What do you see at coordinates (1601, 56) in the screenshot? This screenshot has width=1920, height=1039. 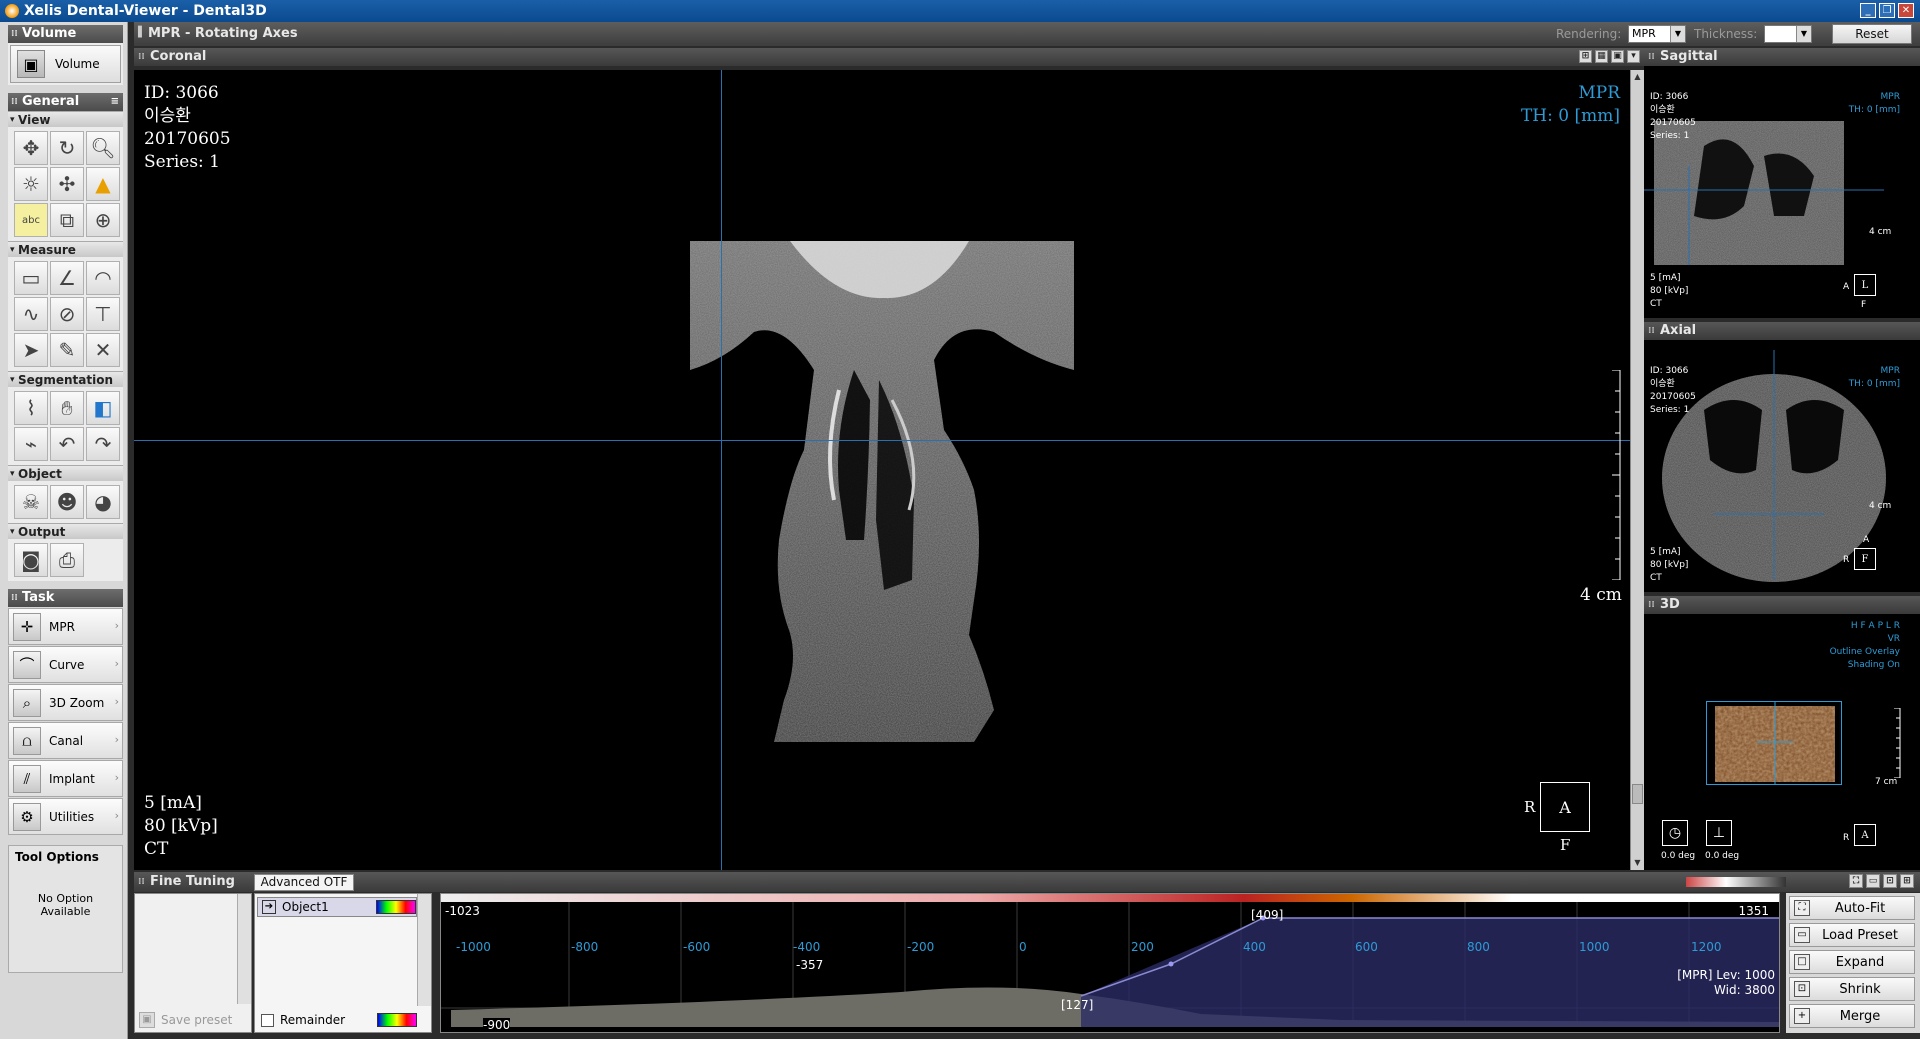 I see `grid-icon: ▦` at bounding box center [1601, 56].